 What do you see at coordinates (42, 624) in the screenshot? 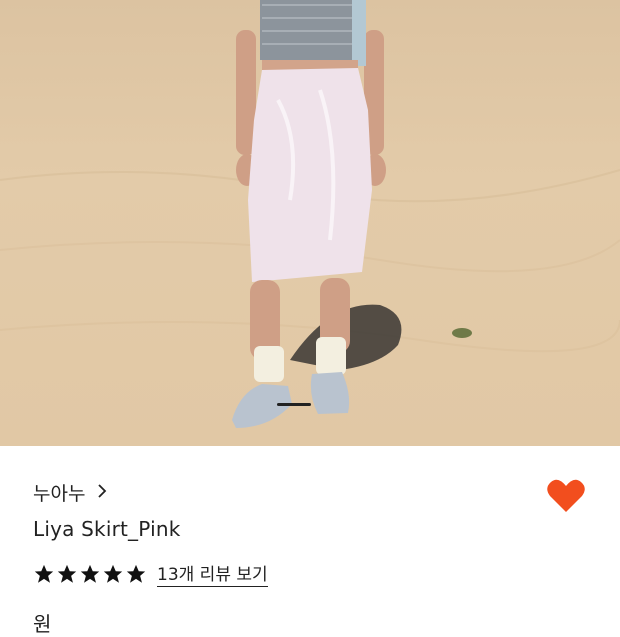
I see `price: 원` at bounding box center [42, 624].